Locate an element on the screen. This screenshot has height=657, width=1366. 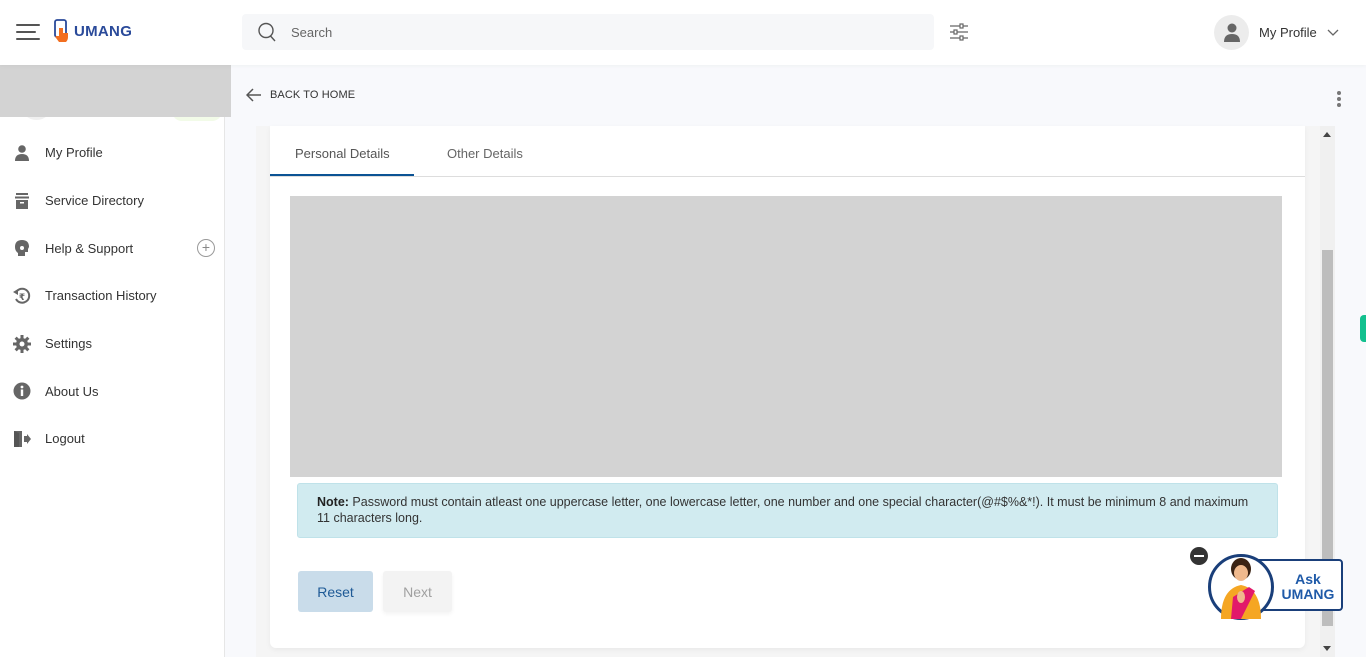
arrow-left-icon is located at coordinates (253, 95).